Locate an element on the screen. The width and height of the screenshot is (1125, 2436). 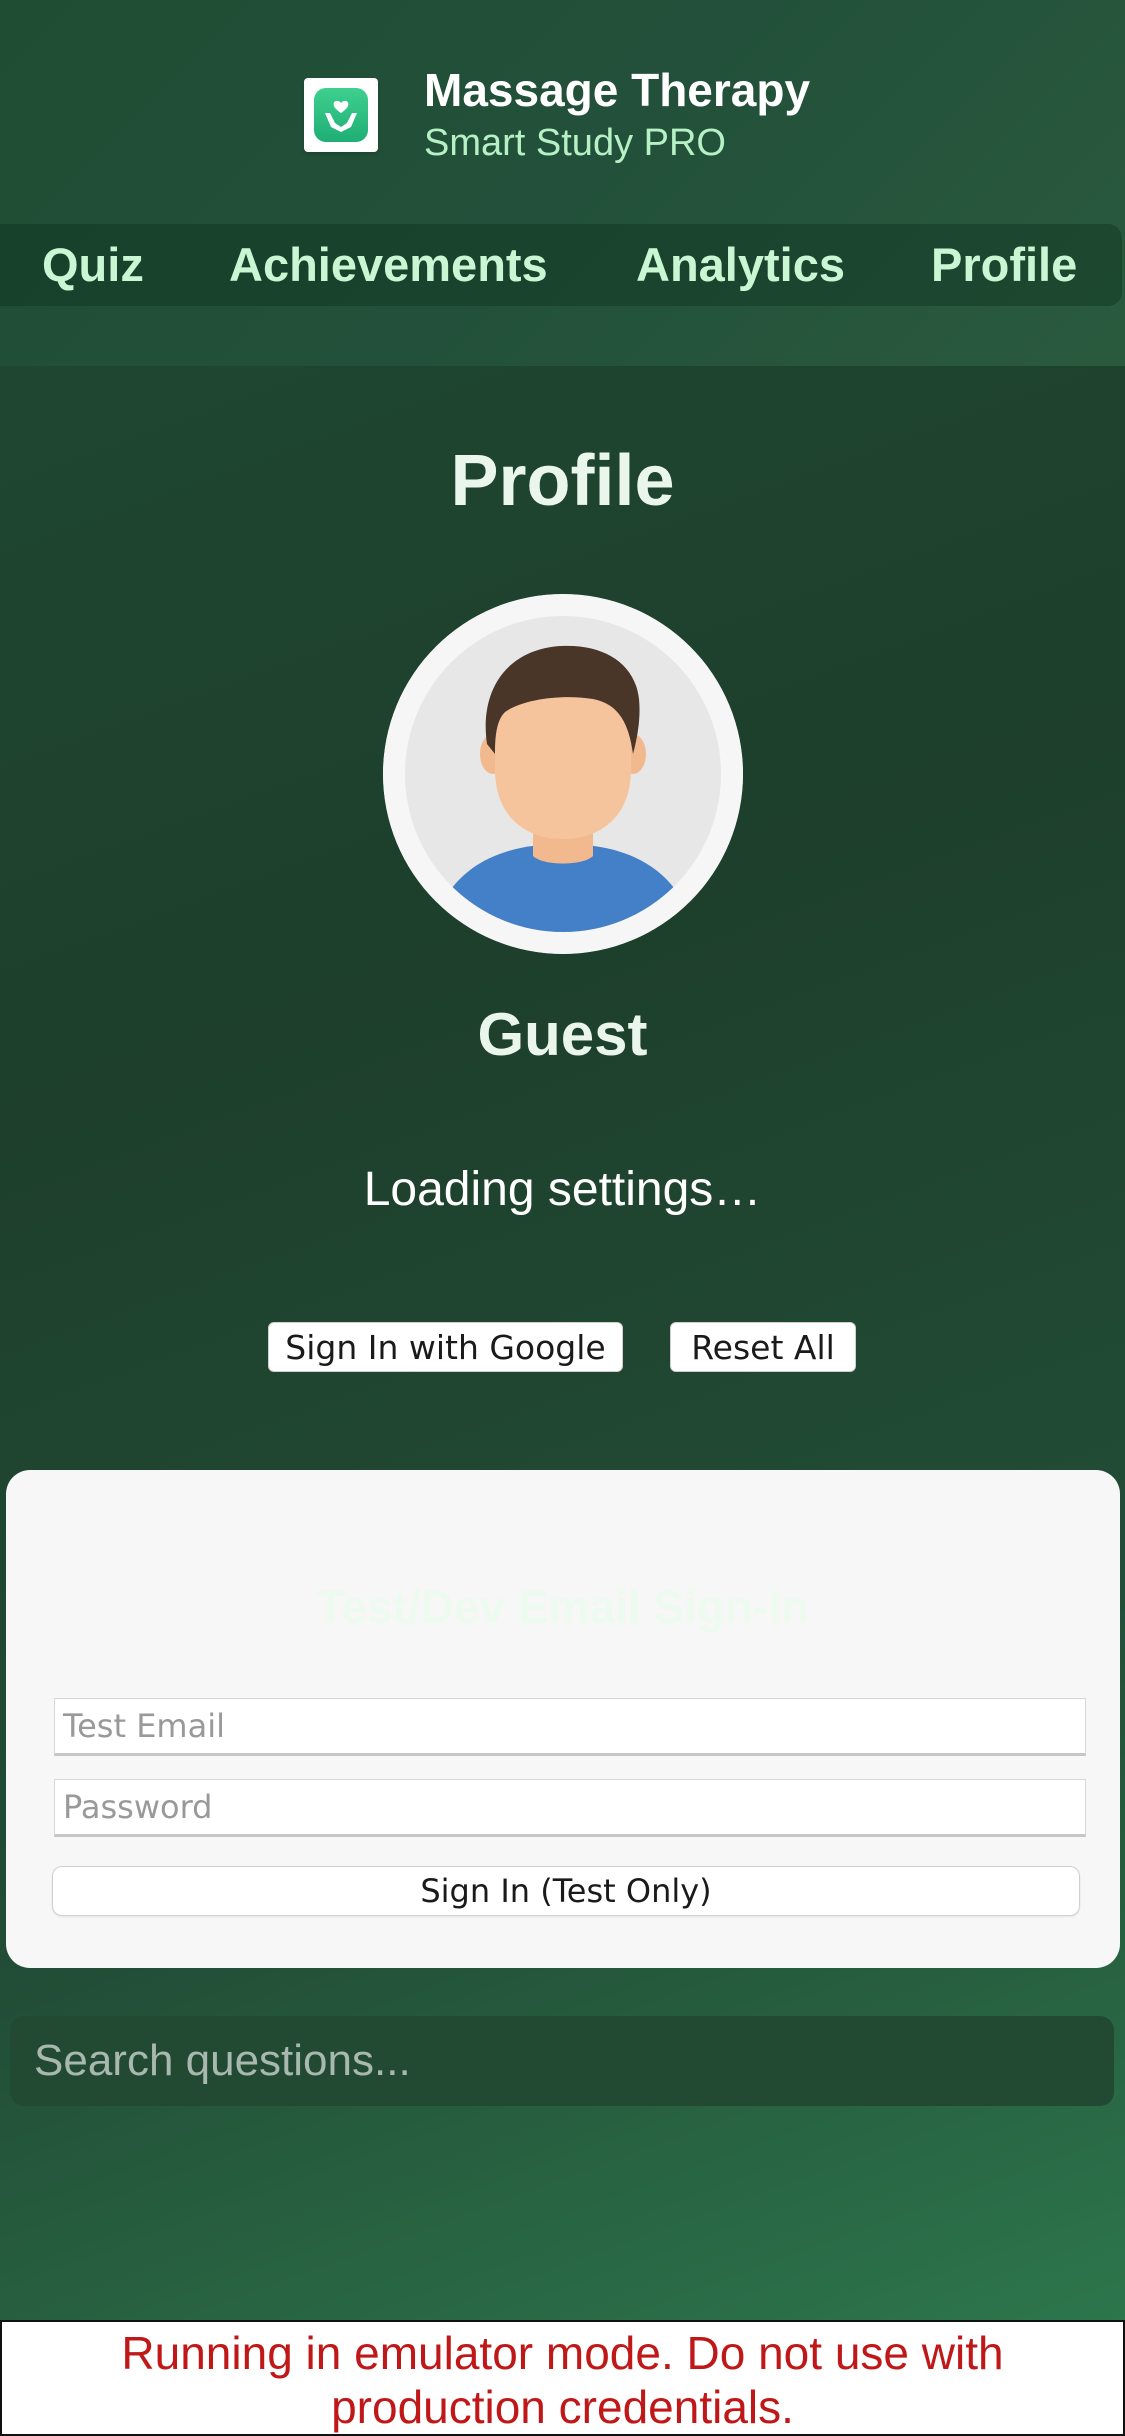
user-name: Guest is located at coordinates (562, 1034).